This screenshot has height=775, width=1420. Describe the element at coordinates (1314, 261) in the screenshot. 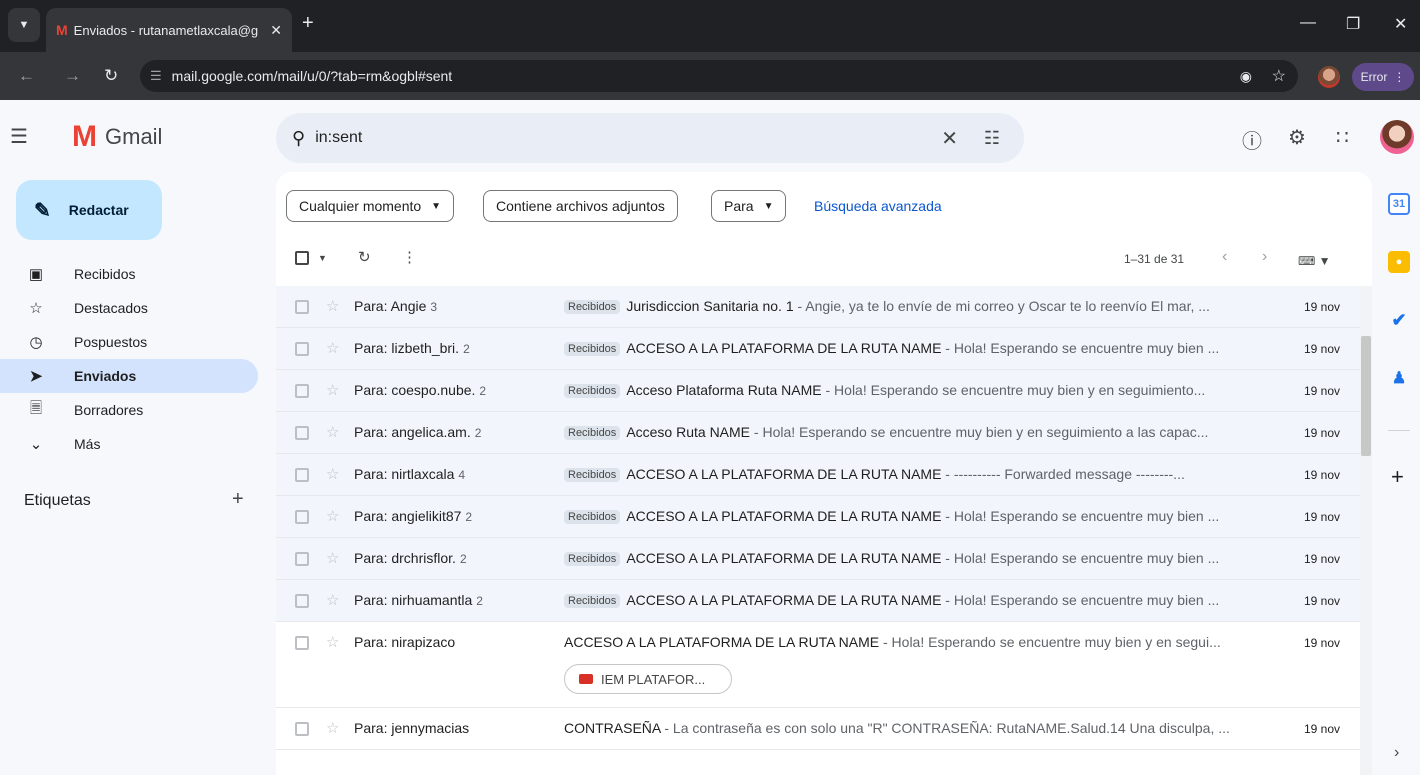

I see `input-tools-icon: ⌨ ▼` at that location.